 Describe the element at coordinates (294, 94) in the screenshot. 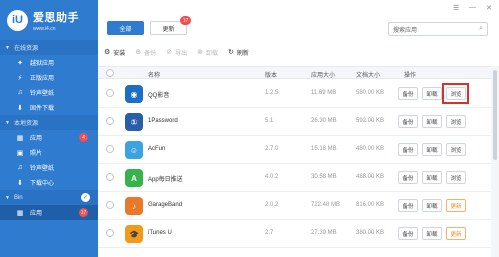

I see `table-row: ◉ QQ影音 1.2.5 11.69 MB 580.00 KB 备份 卸载 浏览` at that location.